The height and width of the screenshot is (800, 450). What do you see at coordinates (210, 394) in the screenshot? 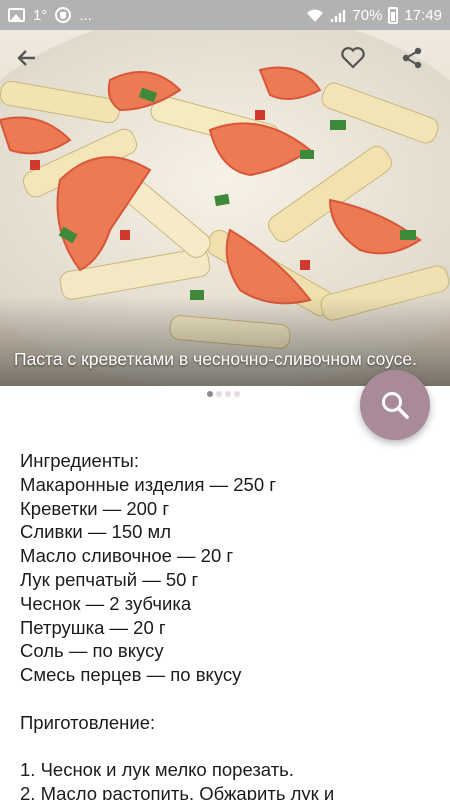
I see `pager-dot-active` at bounding box center [210, 394].